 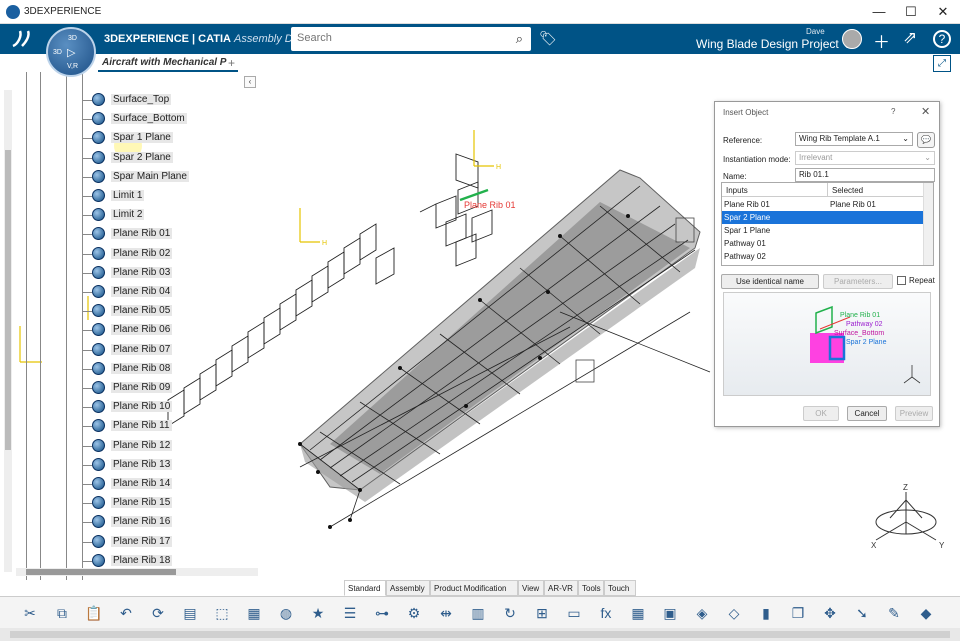 What do you see at coordinates (168, 63) in the screenshot?
I see `tab-active-document: Aircraft with Mechanical P` at bounding box center [168, 63].